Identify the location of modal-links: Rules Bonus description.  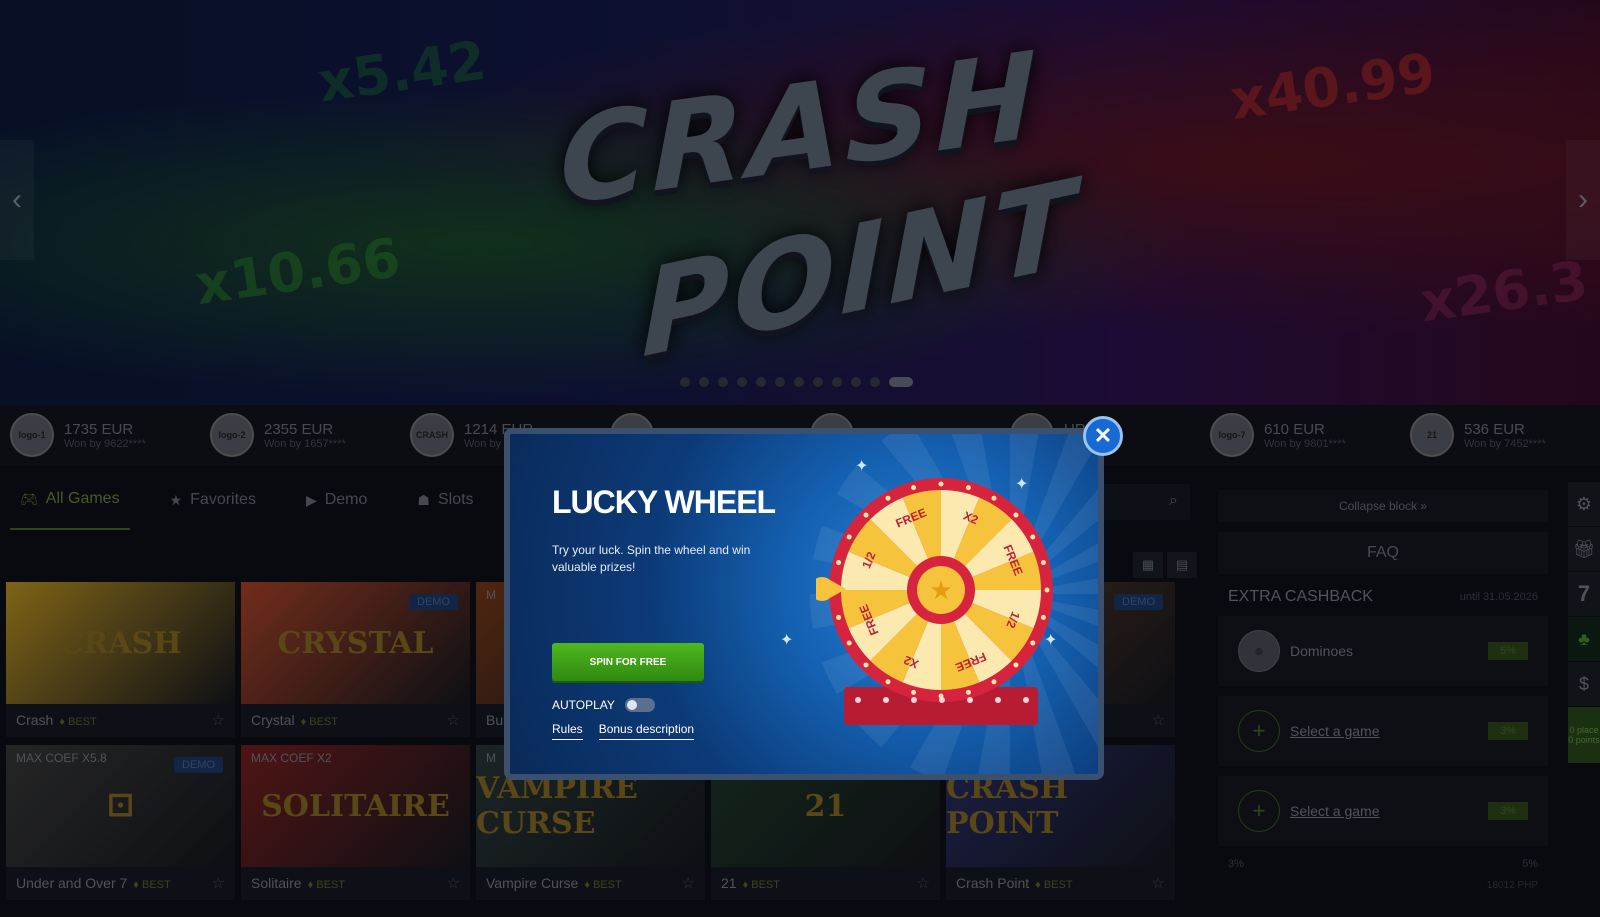
(623, 731).